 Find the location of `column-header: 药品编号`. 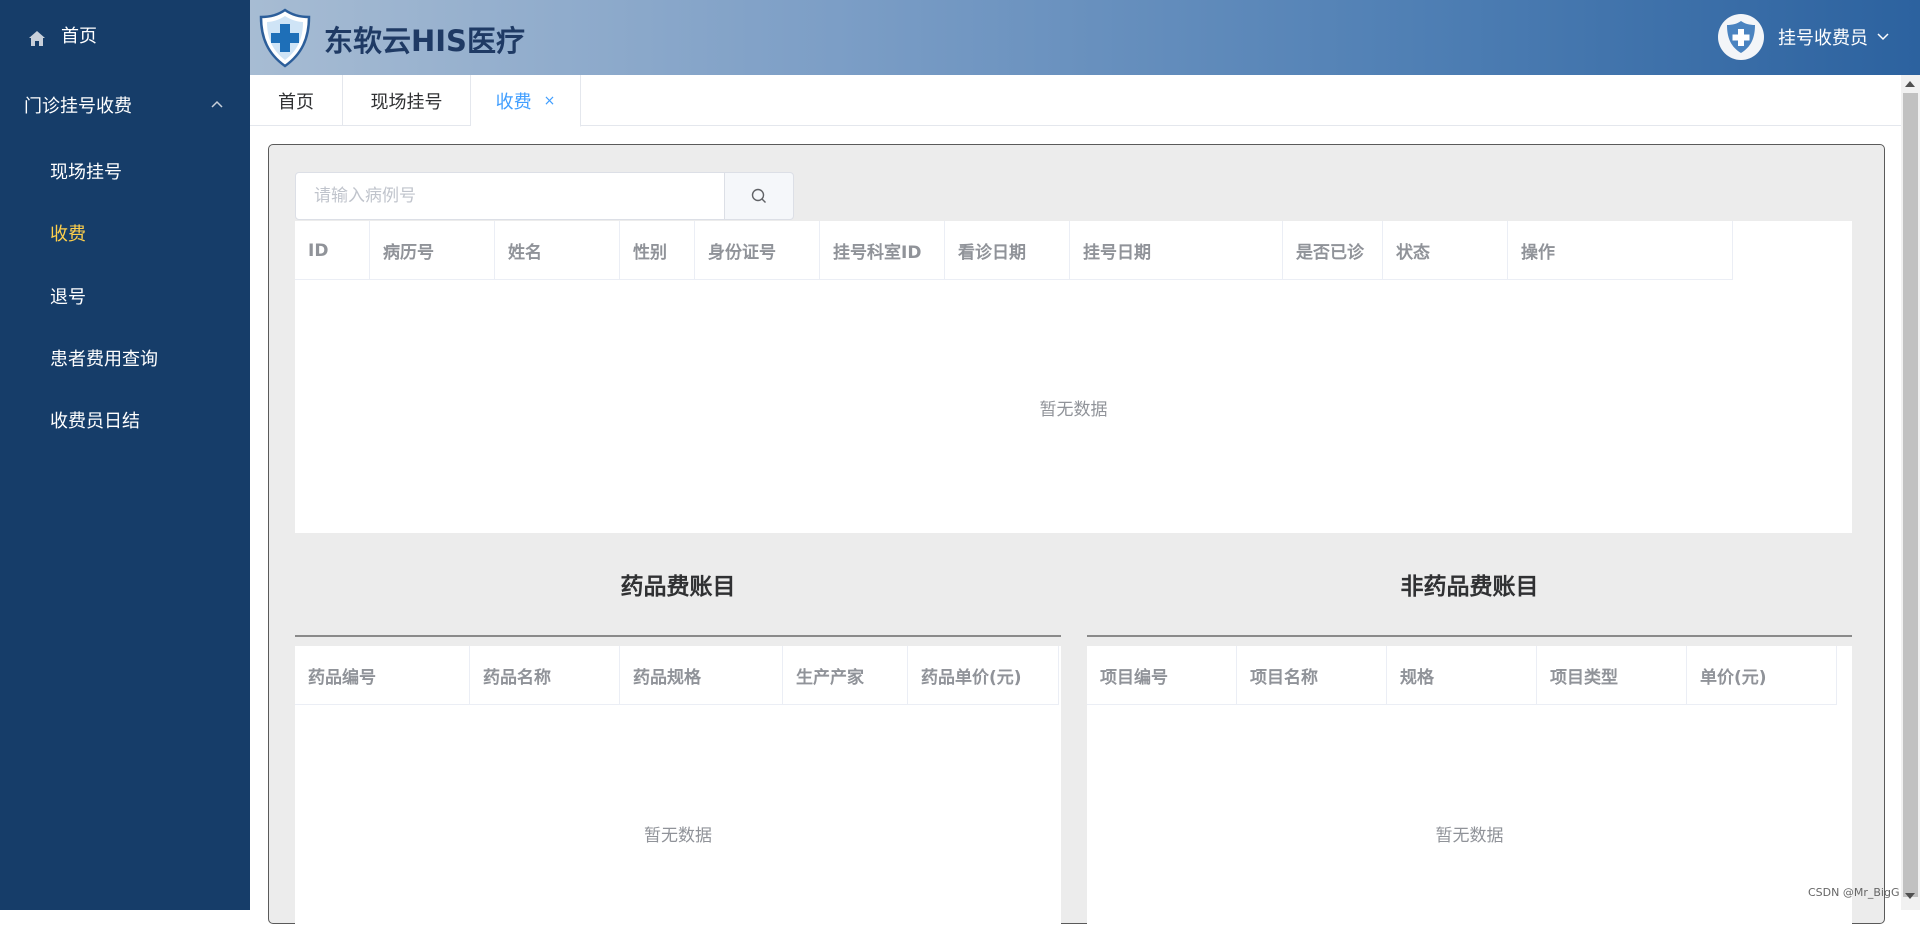

column-header: 药品编号 is located at coordinates (382, 675).